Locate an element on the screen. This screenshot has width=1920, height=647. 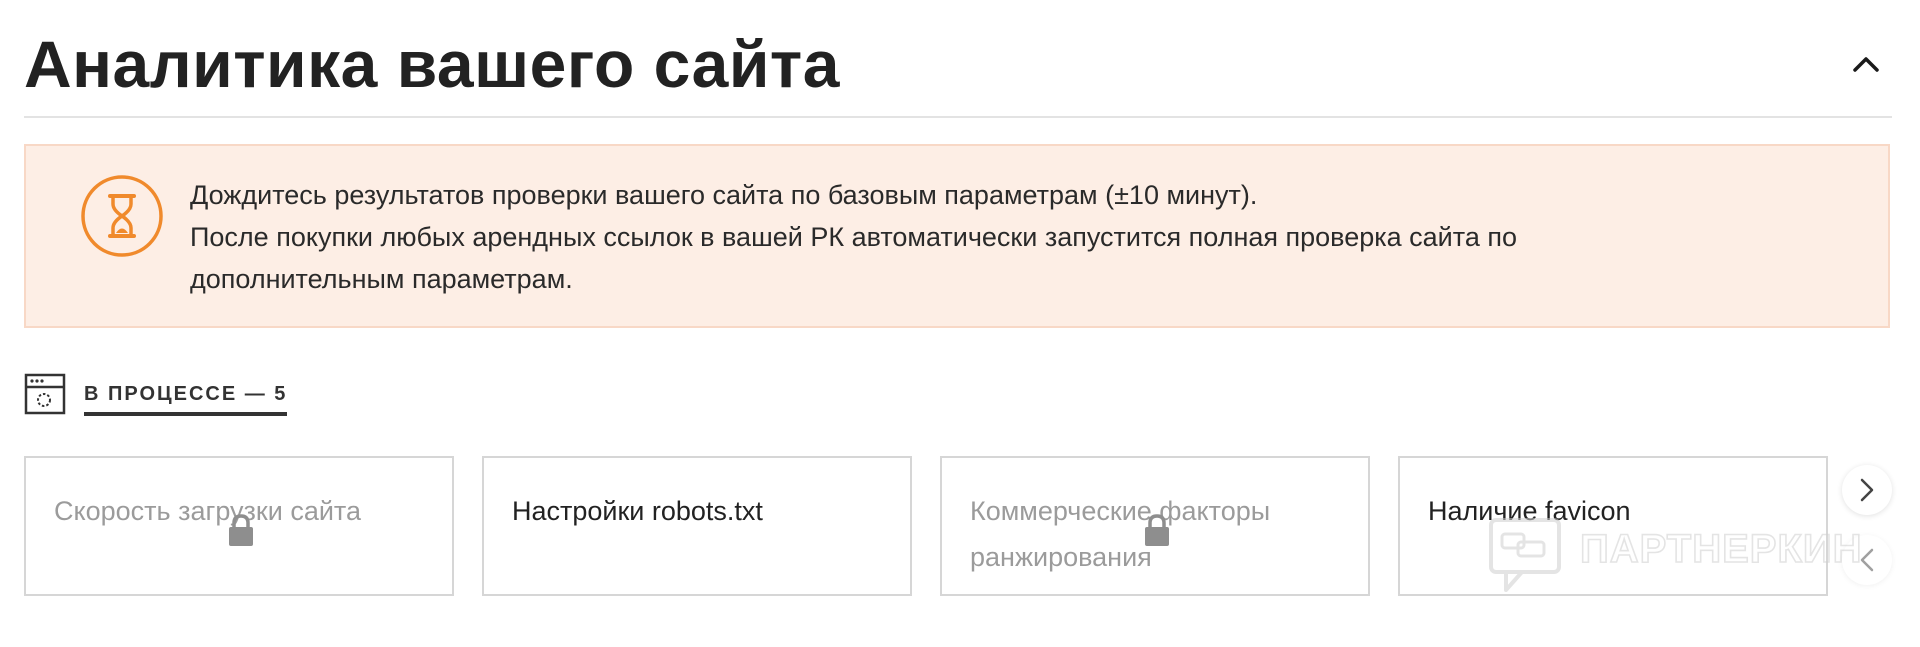
carousel-prev-button is located at coordinates (1867, 560).